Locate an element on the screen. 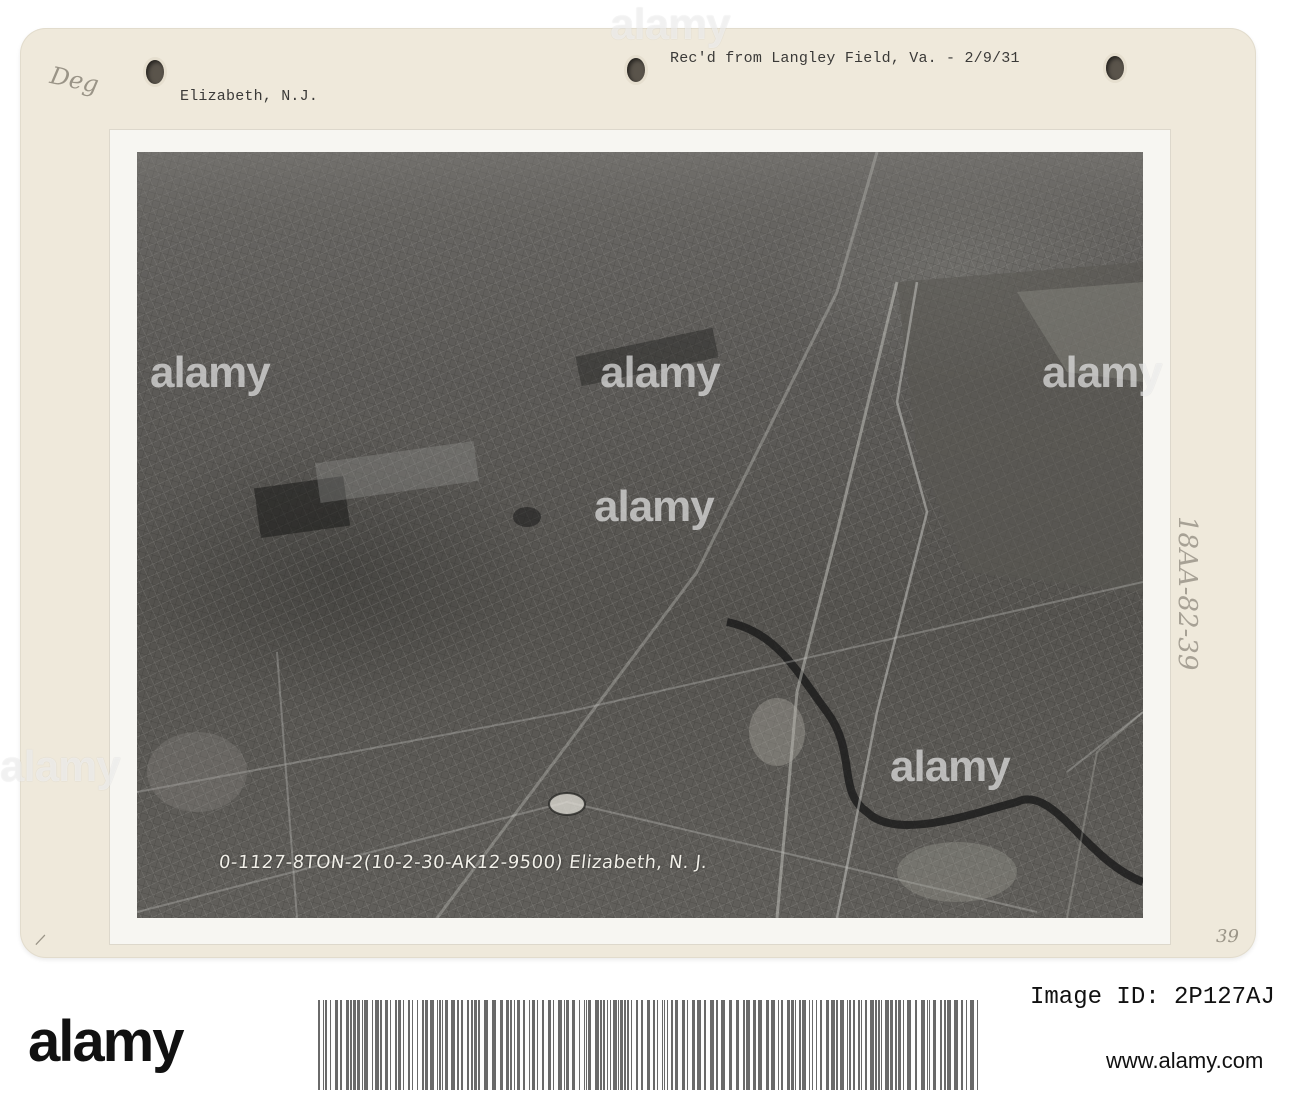 This screenshot has width=1300, height=1114. pencil-tick-mark: \ is located at coordinates (40, 939).